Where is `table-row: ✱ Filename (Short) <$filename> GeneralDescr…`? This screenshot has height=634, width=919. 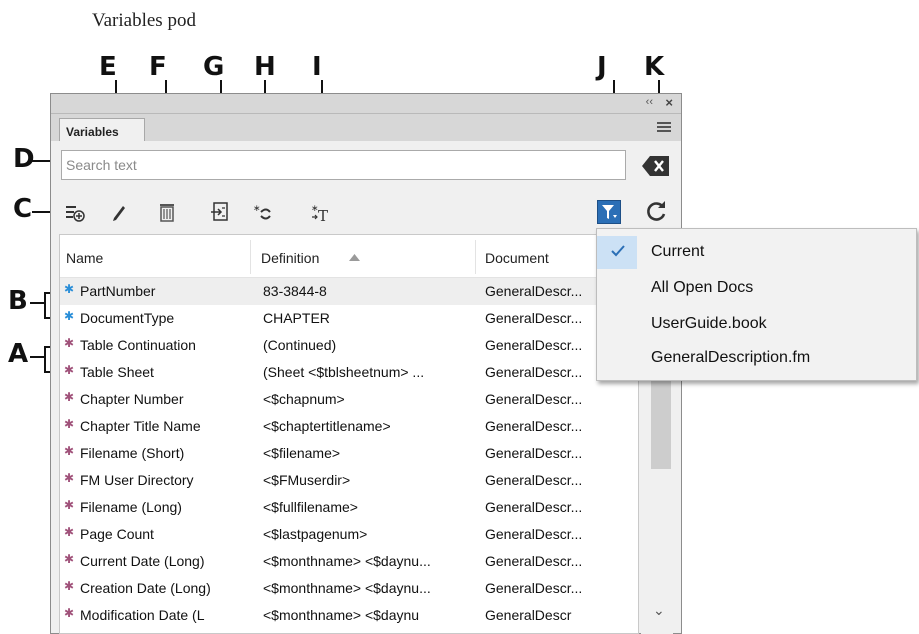 table-row: ✱ Filename (Short) <$filename> GeneralDescr… is located at coordinates (349, 453).